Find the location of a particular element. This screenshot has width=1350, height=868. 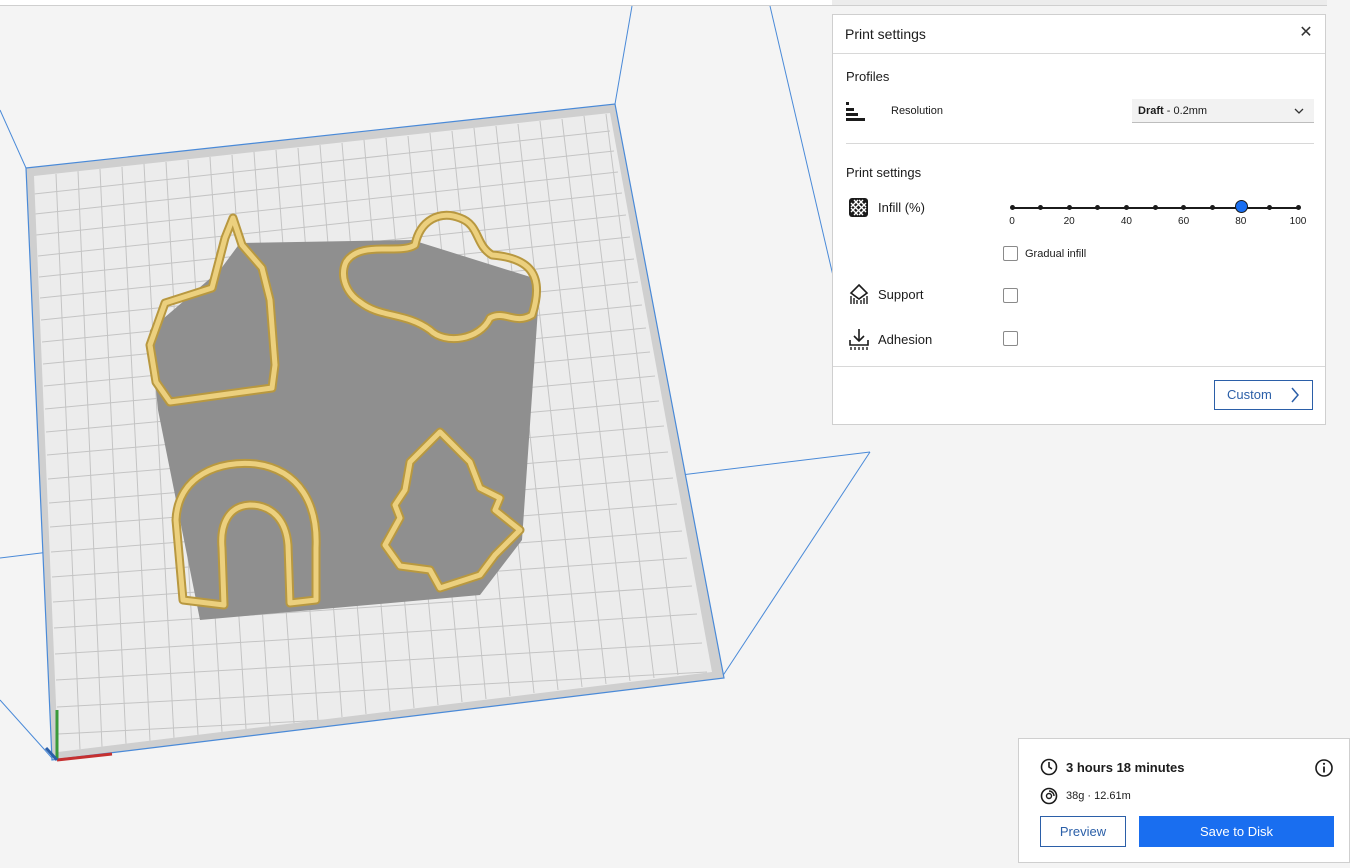

section-divider is located at coordinates (1080, 143).